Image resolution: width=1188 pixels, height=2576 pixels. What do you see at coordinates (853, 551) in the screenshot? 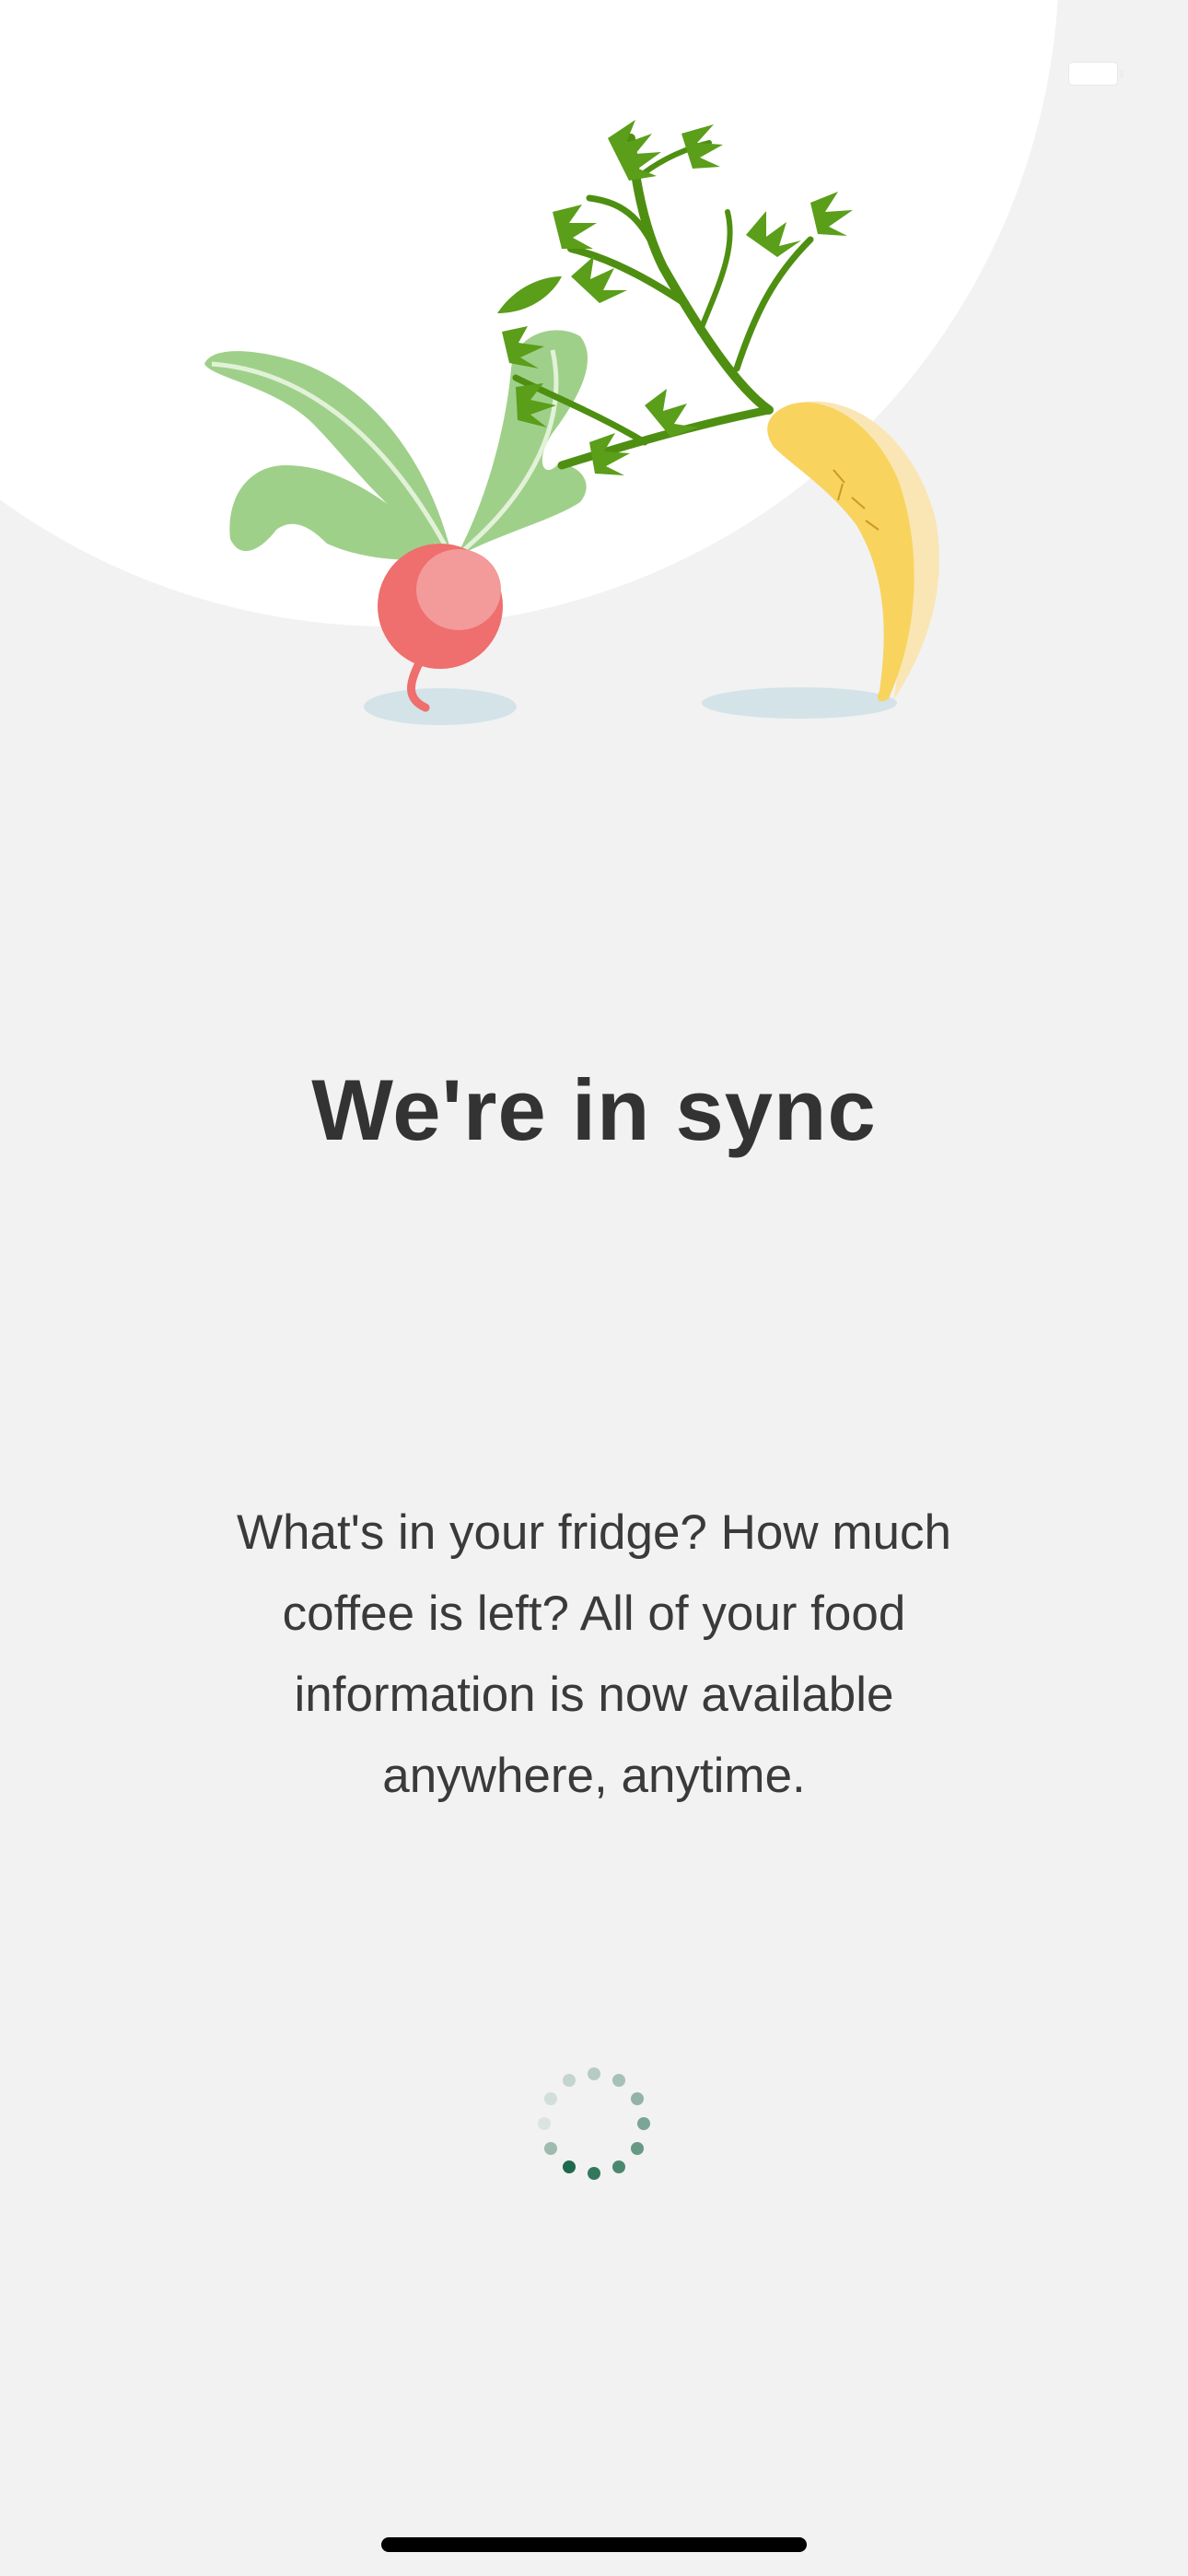
I see `carrot` at bounding box center [853, 551].